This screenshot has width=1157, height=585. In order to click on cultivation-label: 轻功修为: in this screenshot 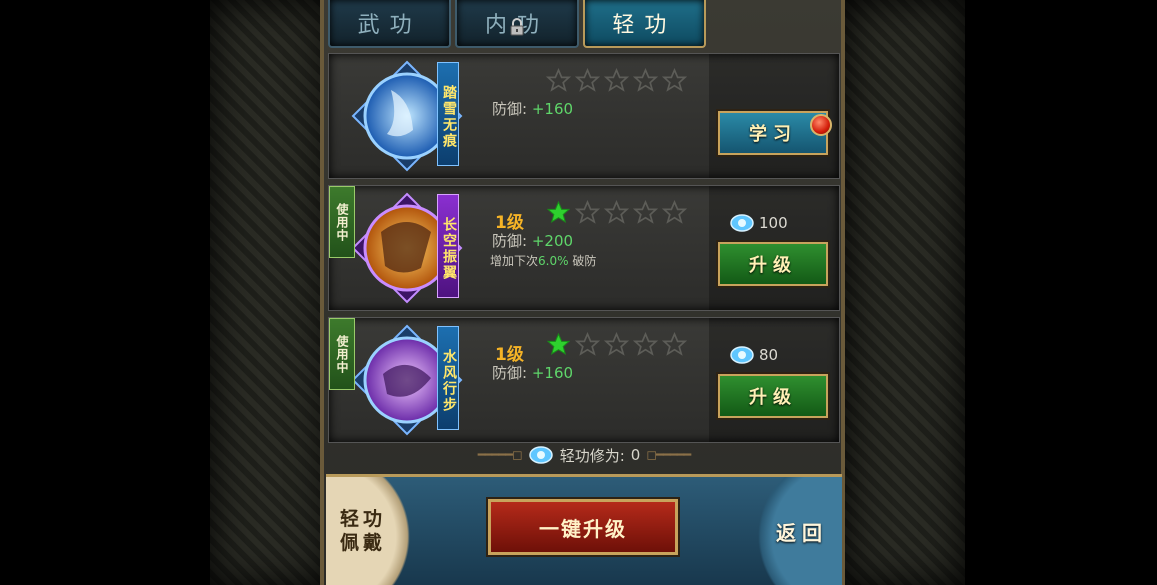, I will do `click(592, 455)`.